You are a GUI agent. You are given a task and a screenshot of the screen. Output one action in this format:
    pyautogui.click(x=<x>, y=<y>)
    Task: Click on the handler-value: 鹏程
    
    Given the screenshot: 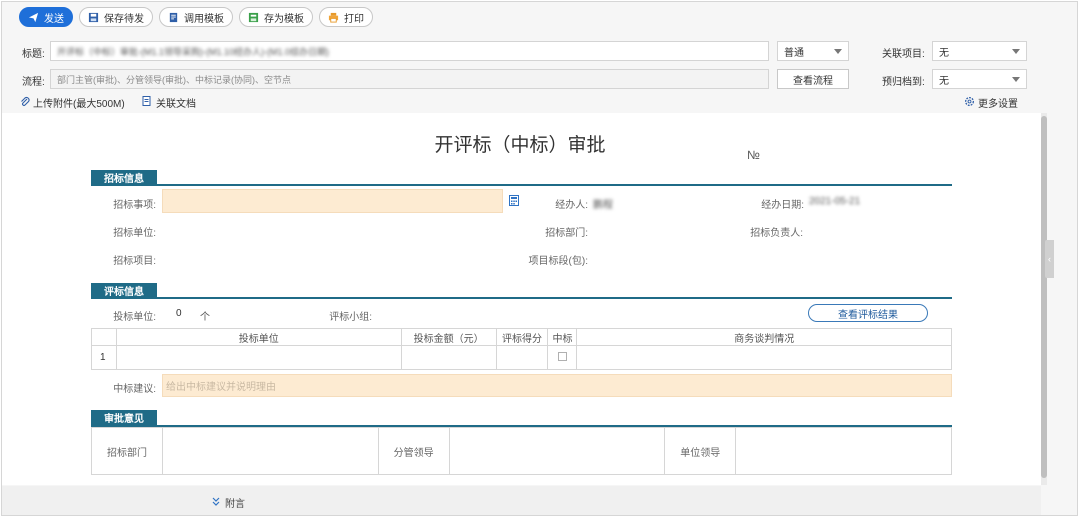 What is the action you would take?
    pyautogui.click(x=603, y=205)
    